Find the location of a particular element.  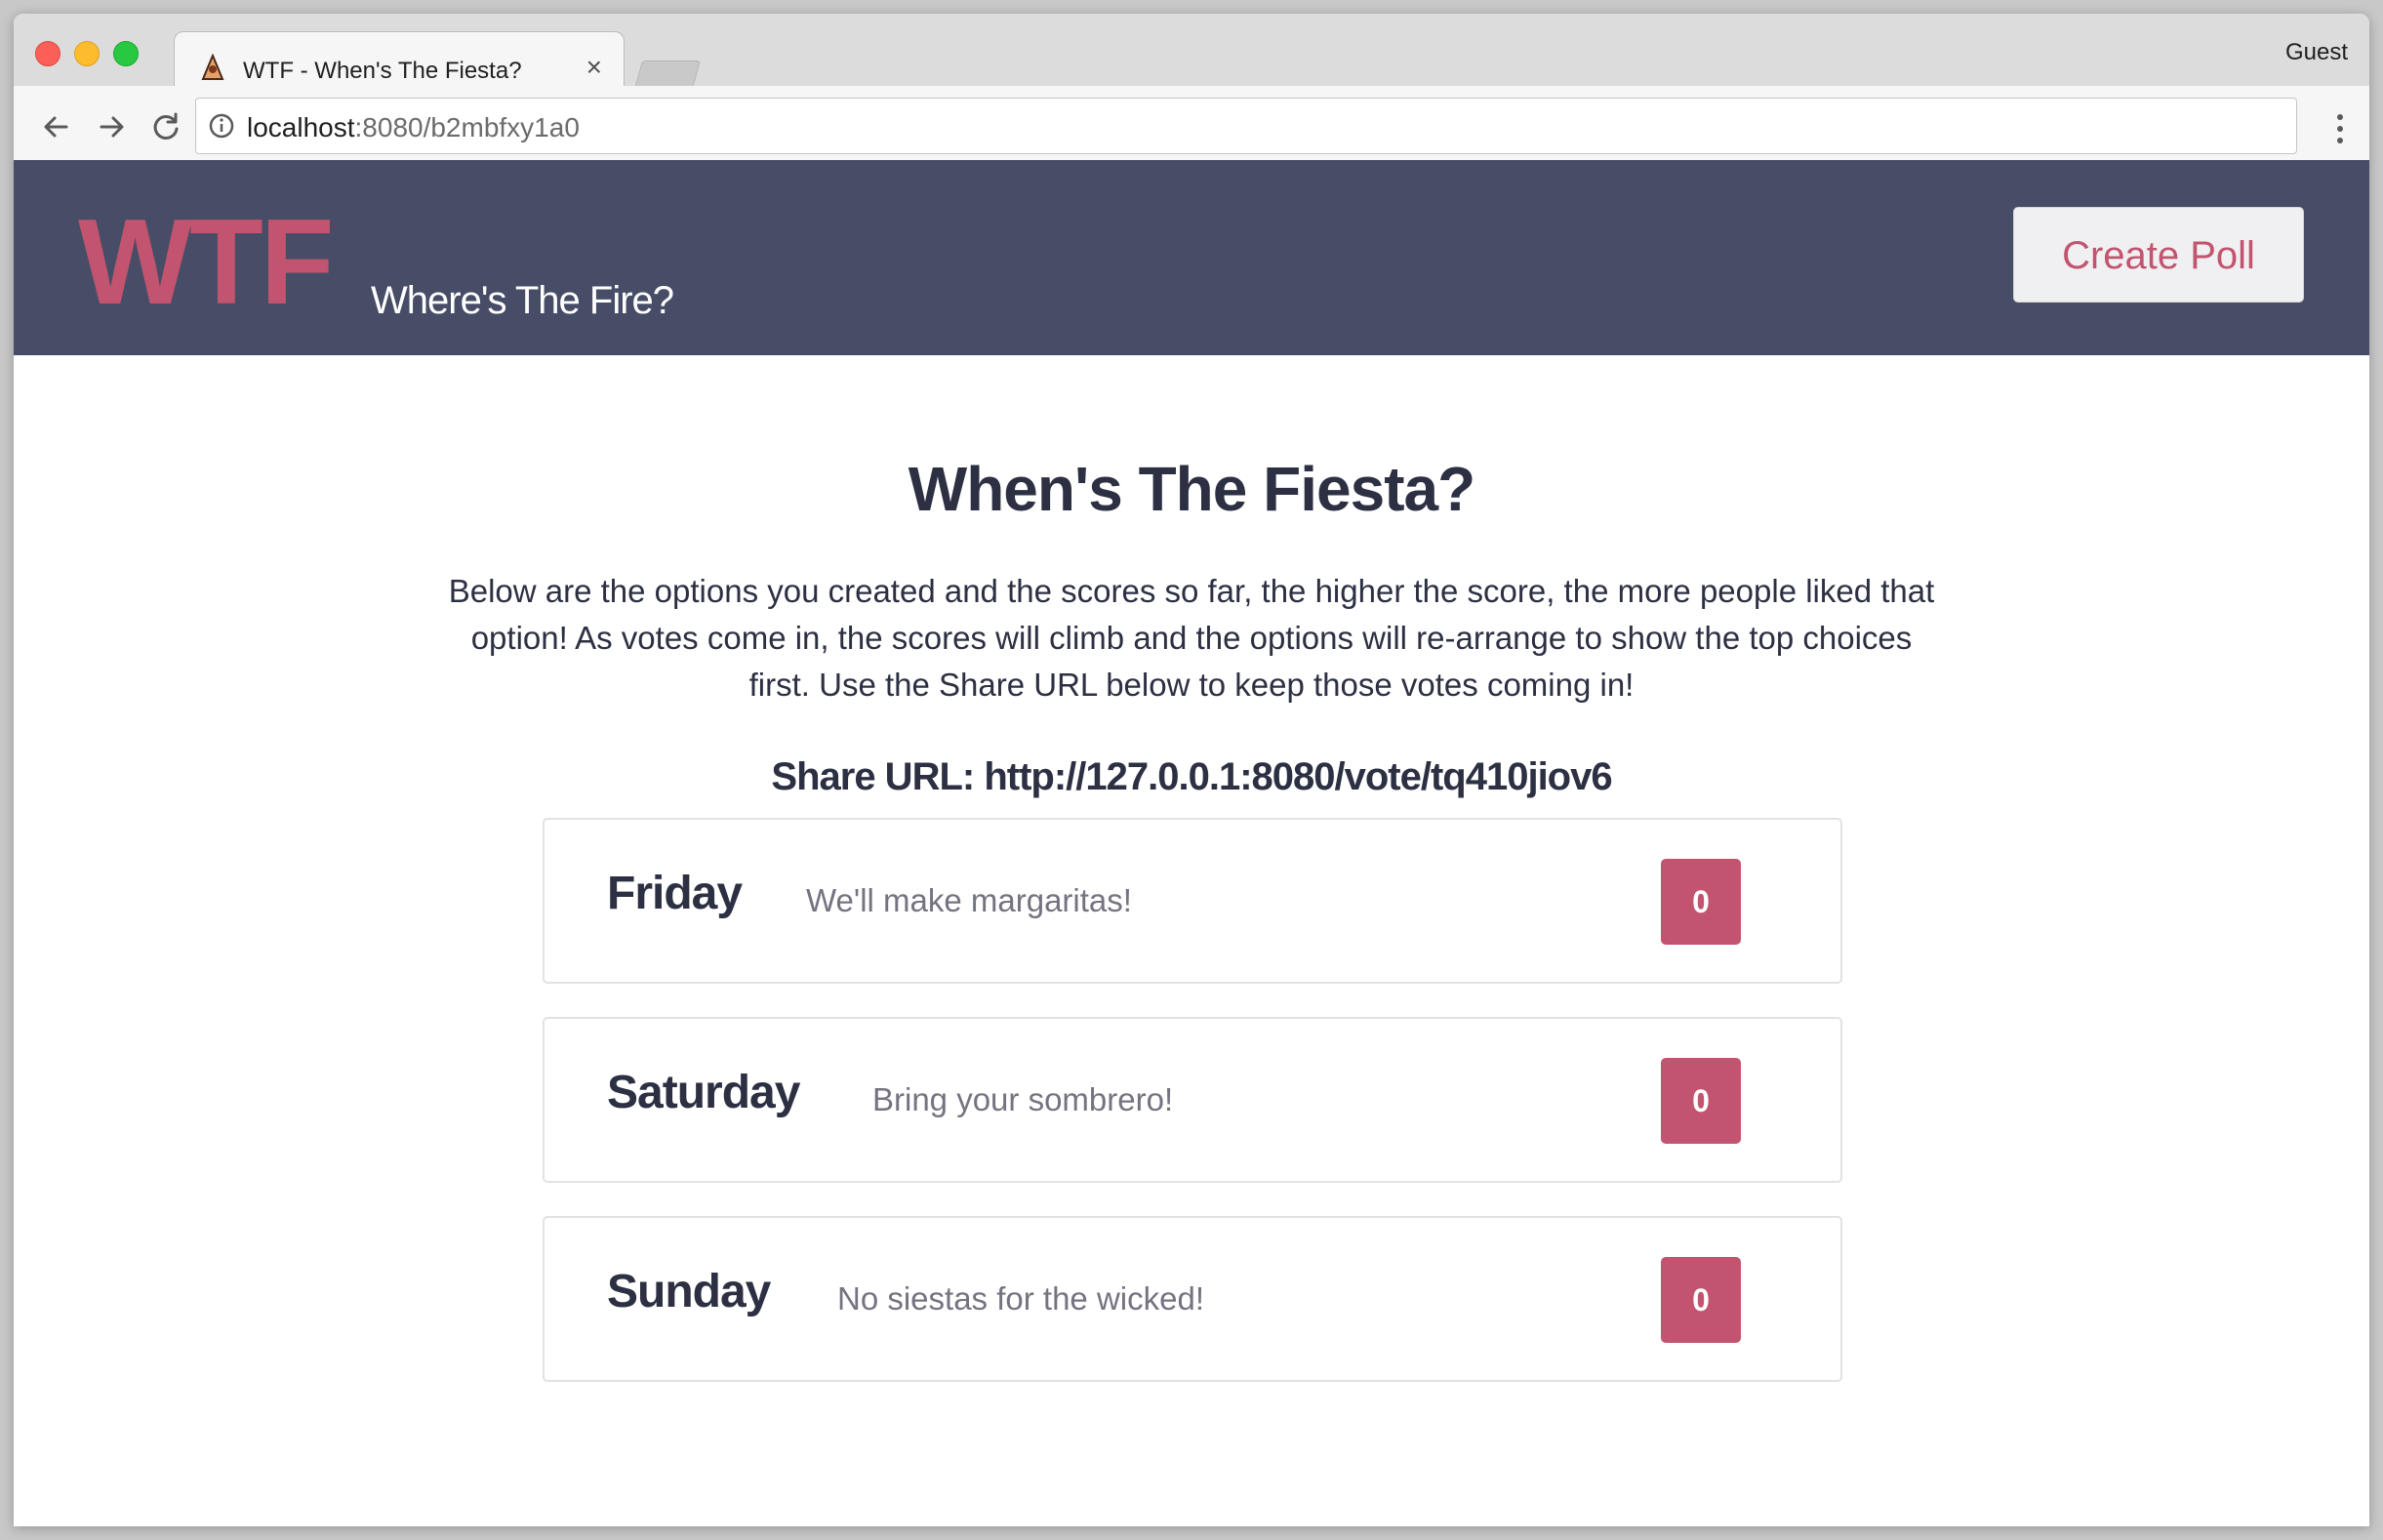

maximize-window-button is located at coordinates (126, 53).